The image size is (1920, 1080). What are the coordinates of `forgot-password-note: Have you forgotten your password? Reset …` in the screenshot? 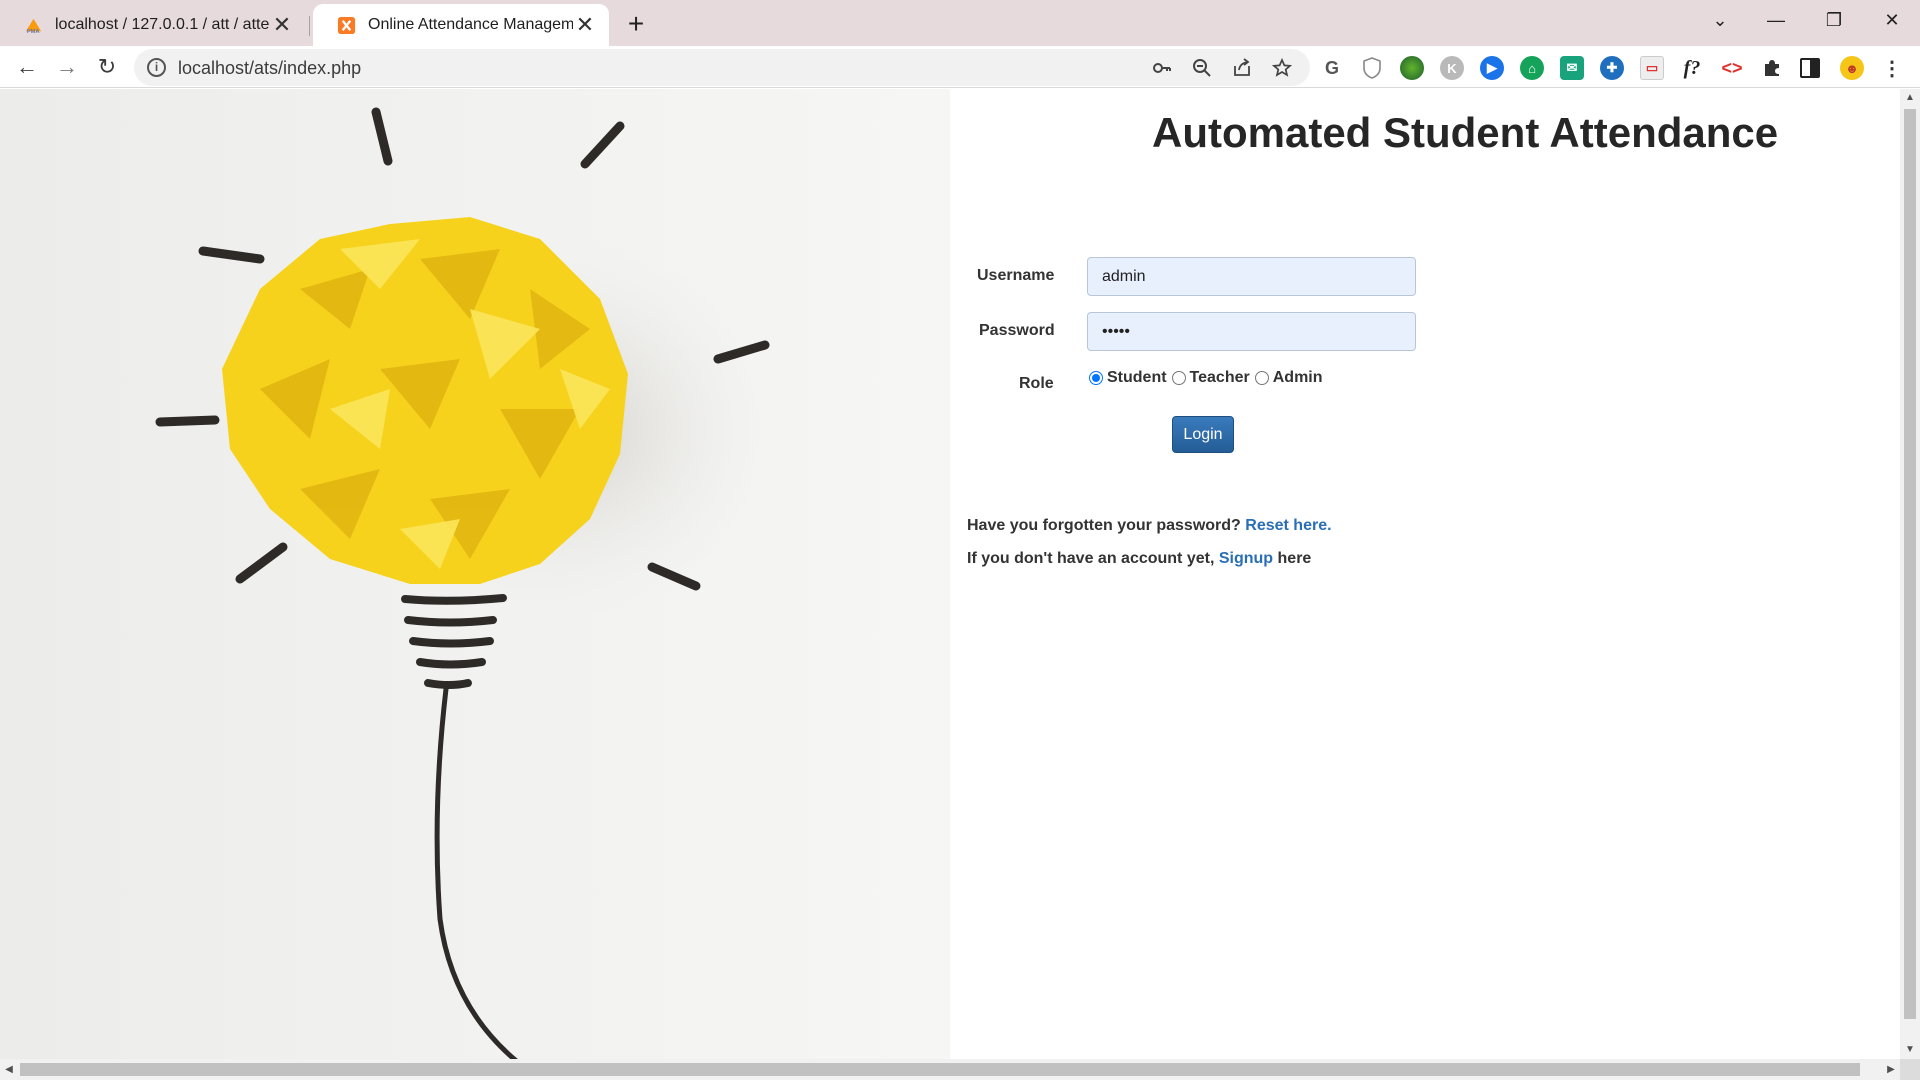 It's located at (1149, 526).